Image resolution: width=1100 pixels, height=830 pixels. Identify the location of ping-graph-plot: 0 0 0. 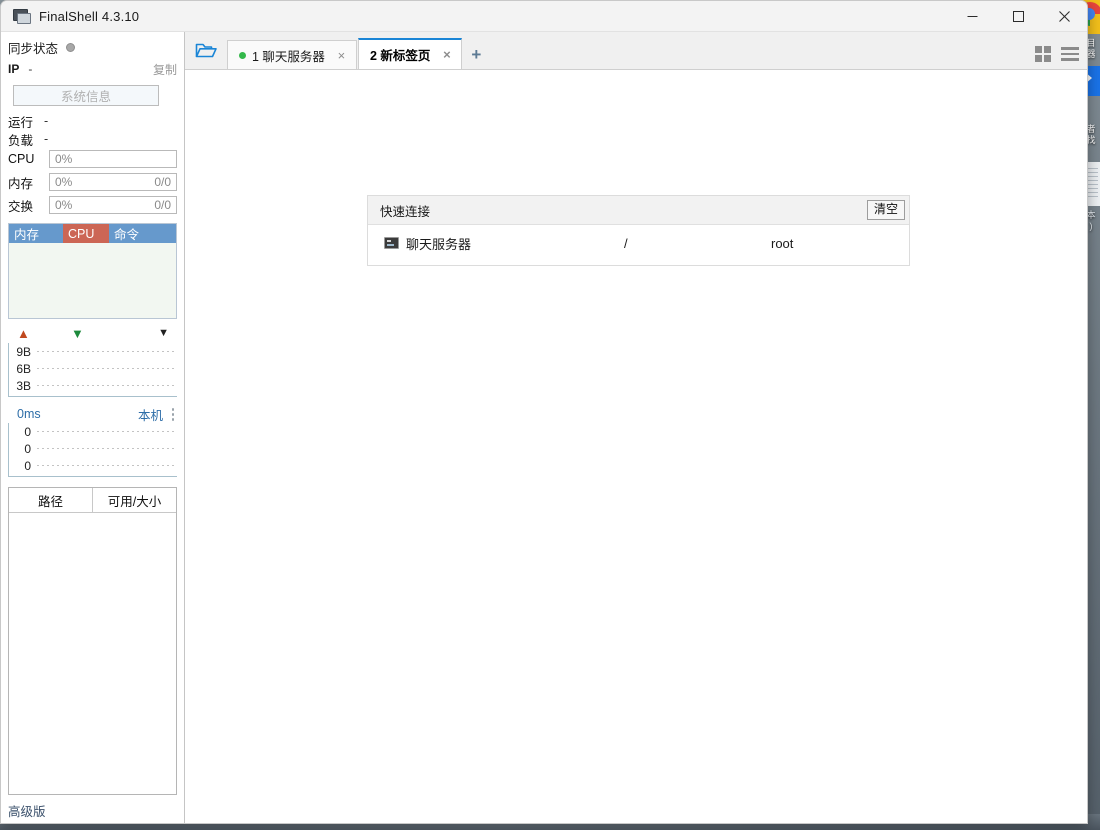
(92, 450).